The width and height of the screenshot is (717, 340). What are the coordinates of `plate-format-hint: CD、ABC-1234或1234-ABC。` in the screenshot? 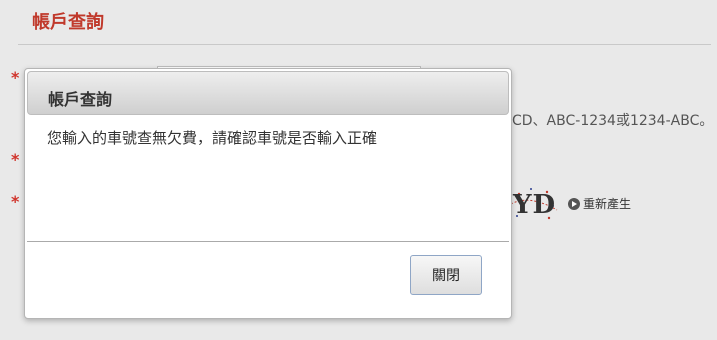 It's located at (613, 121).